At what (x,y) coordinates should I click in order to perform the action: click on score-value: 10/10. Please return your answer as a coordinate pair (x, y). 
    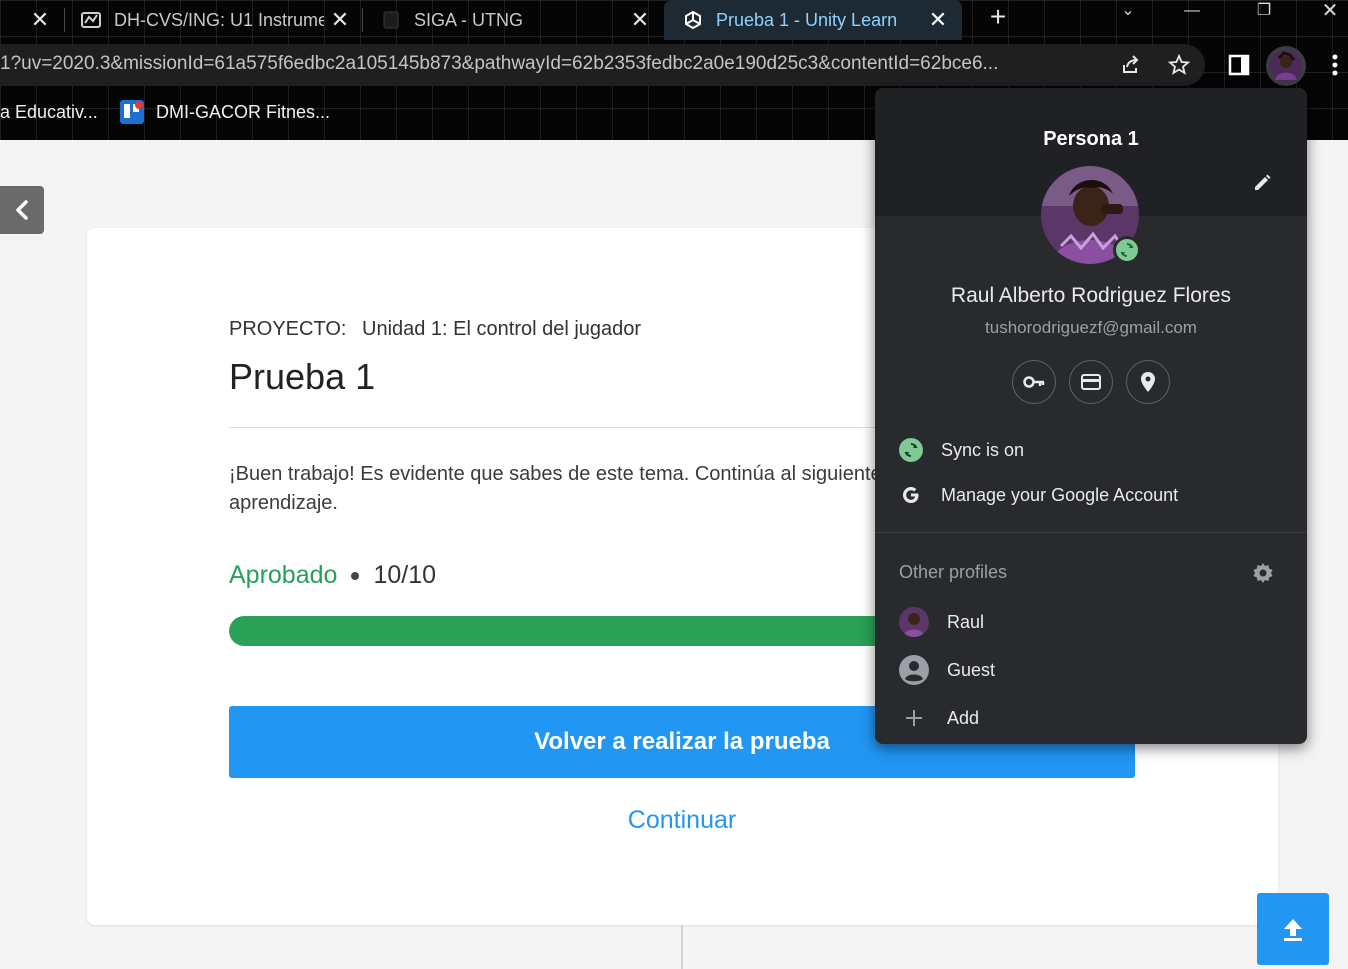
    Looking at the image, I should click on (404, 575).